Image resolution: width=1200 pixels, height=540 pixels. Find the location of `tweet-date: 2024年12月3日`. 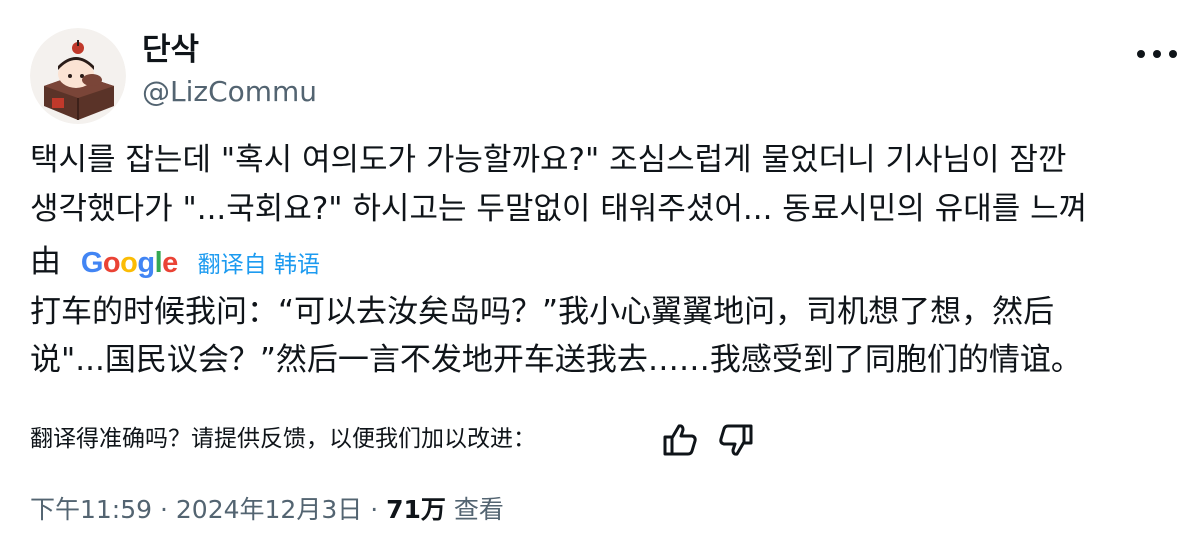

tweet-date: 2024年12月3日 is located at coordinates (269, 509).